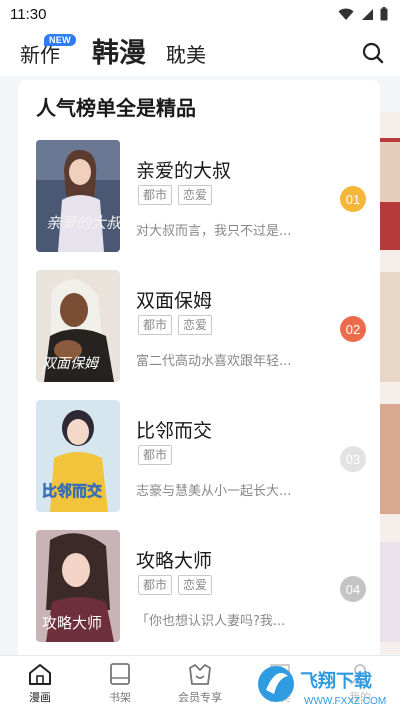 The height and width of the screenshot is (711, 400). What do you see at coordinates (116, 108) in the screenshot?
I see `section-title: 人气榜单全是精品` at bounding box center [116, 108].